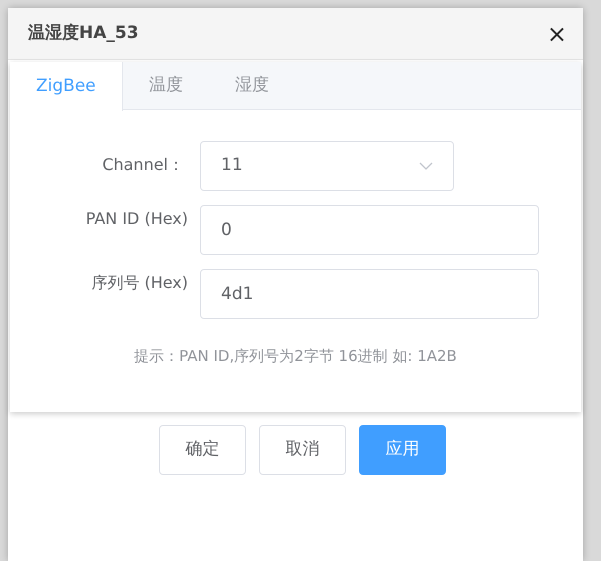  I want to click on dialog-title: 温湿度HA_53, so click(83, 33).